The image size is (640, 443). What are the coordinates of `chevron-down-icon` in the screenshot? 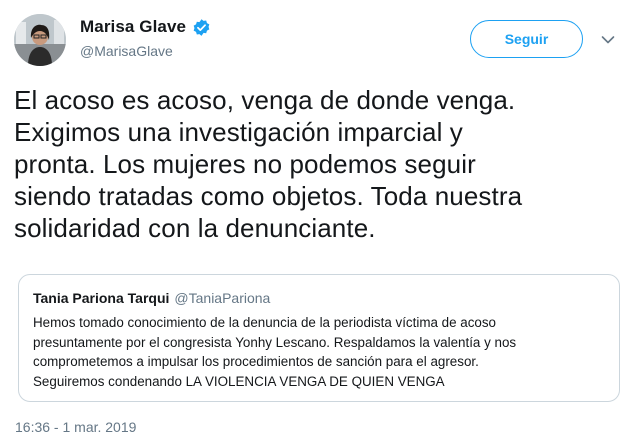 It's located at (608, 38).